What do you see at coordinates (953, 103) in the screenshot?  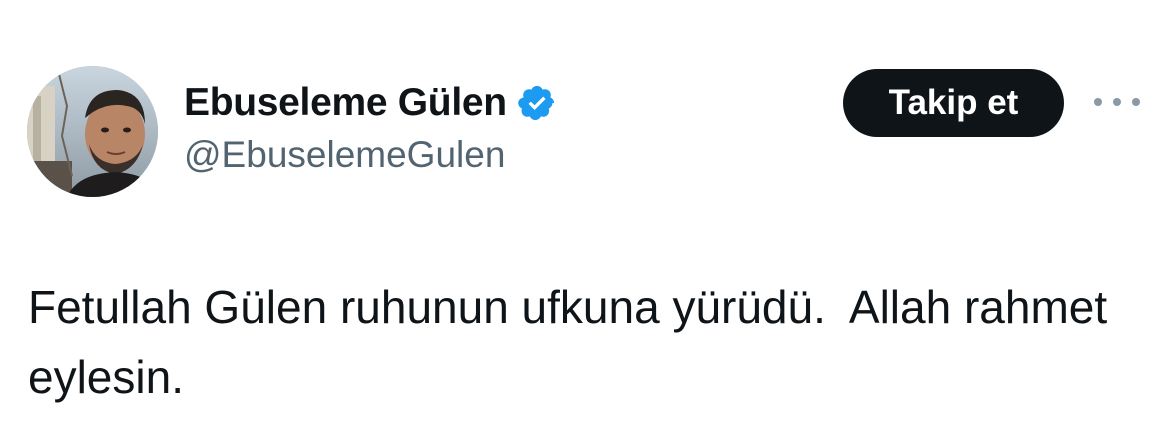 I see `follow-button: Takip et` at bounding box center [953, 103].